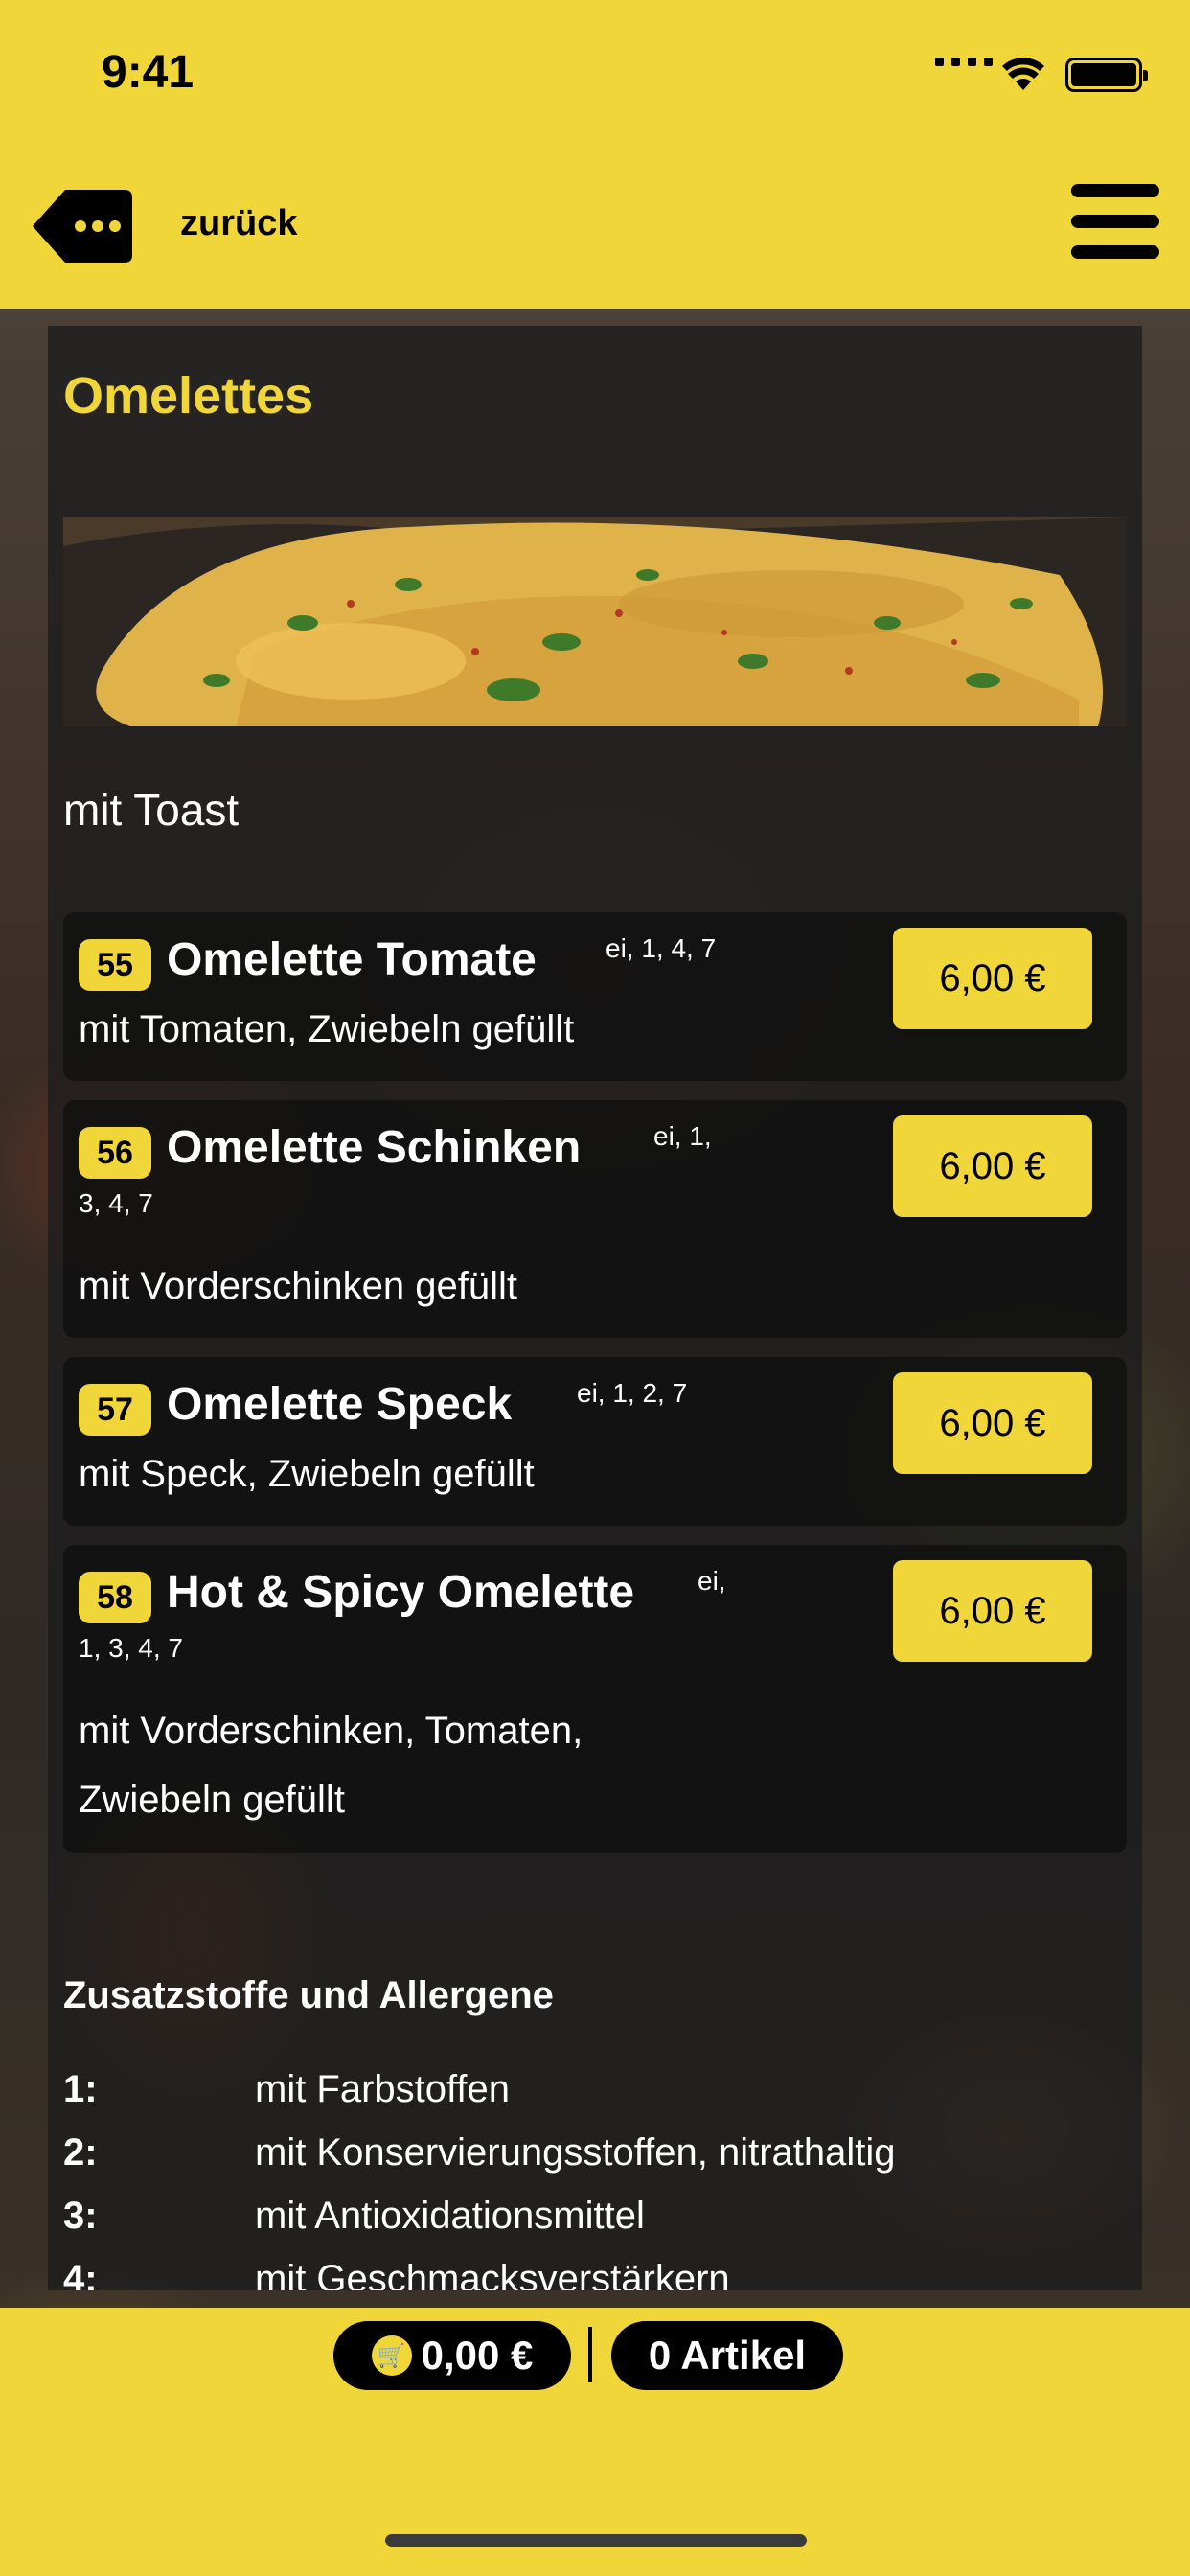 This screenshot has height=2576, width=1190. I want to click on category-image, so click(595, 622).